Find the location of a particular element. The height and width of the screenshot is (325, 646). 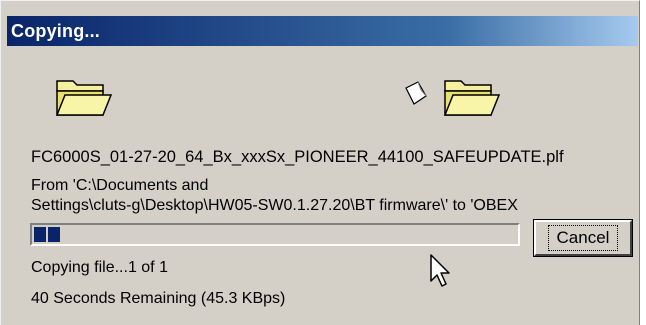

source-path-line1: From 'C:\Documents and is located at coordinates (120, 185).